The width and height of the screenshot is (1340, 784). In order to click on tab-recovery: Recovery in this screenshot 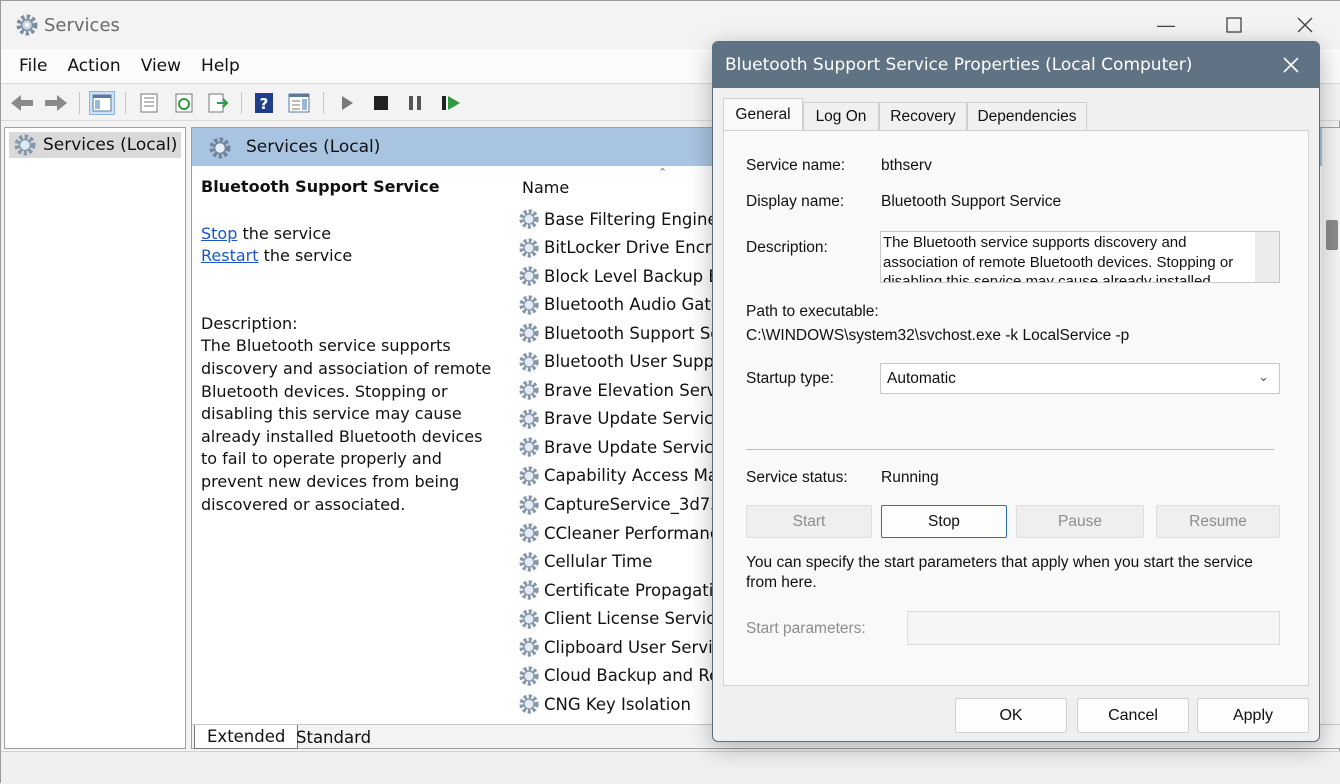, I will do `click(923, 116)`.